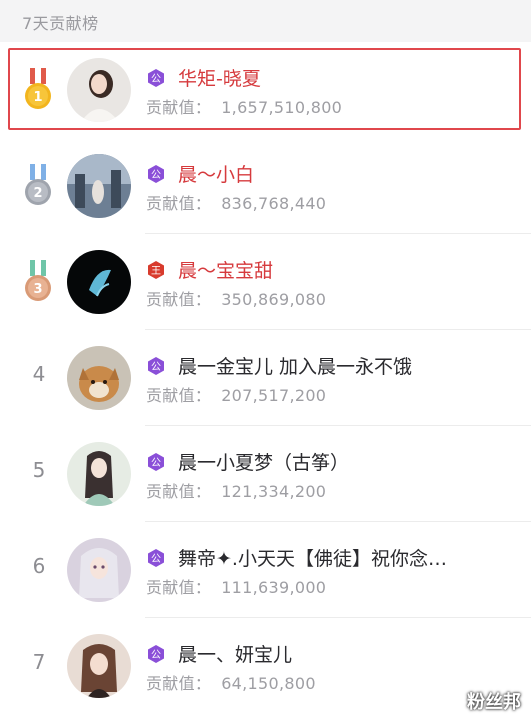  What do you see at coordinates (60, 23) in the screenshot?
I see `leaderboard-title: 7天贡献榜` at bounding box center [60, 23].